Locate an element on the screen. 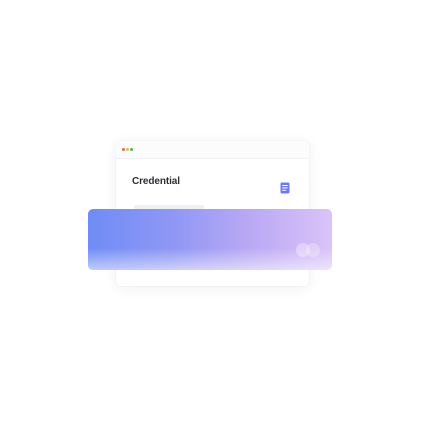 This screenshot has width=424, height=424. brand-circle-right is located at coordinates (313, 250).